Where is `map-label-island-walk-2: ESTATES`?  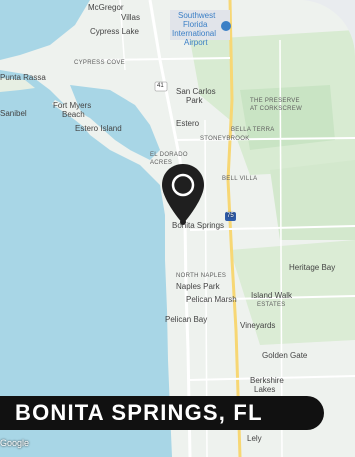
map-label-island-walk-2: ESTATES is located at coordinates (271, 305).